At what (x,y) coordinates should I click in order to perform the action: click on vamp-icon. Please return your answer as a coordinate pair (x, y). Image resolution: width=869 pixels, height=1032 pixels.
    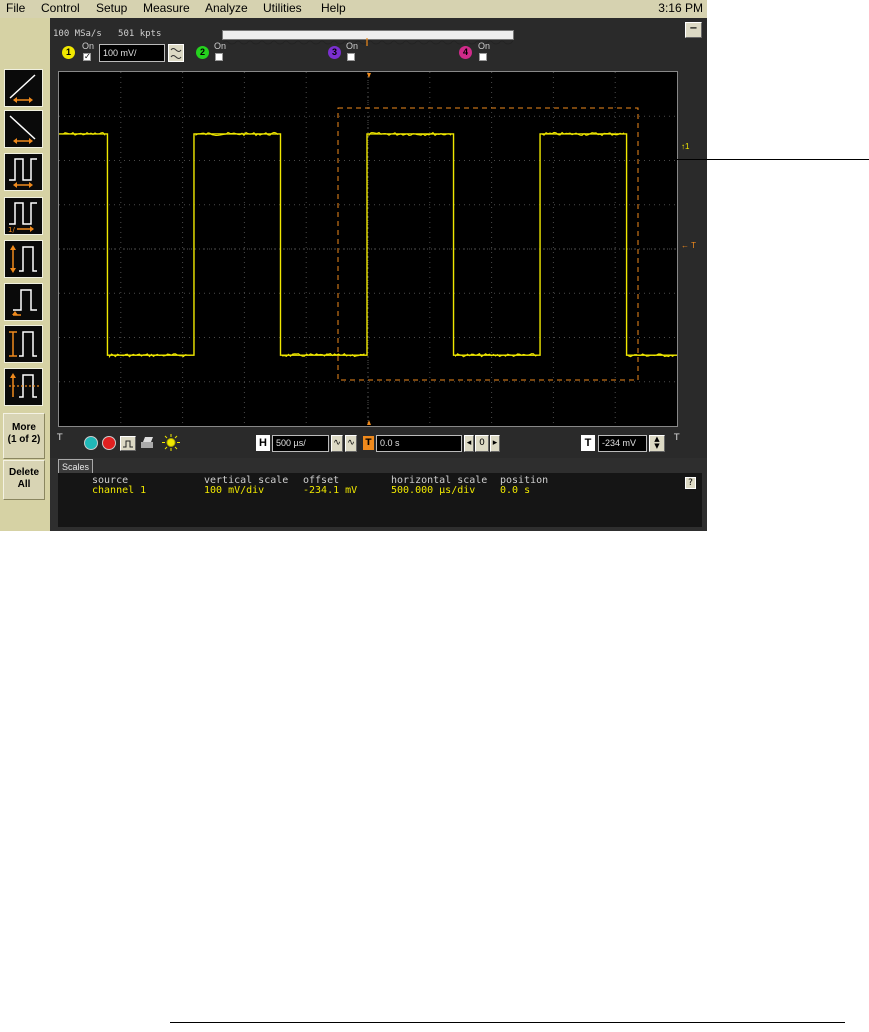
    Looking at the image, I should click on (23, 344).